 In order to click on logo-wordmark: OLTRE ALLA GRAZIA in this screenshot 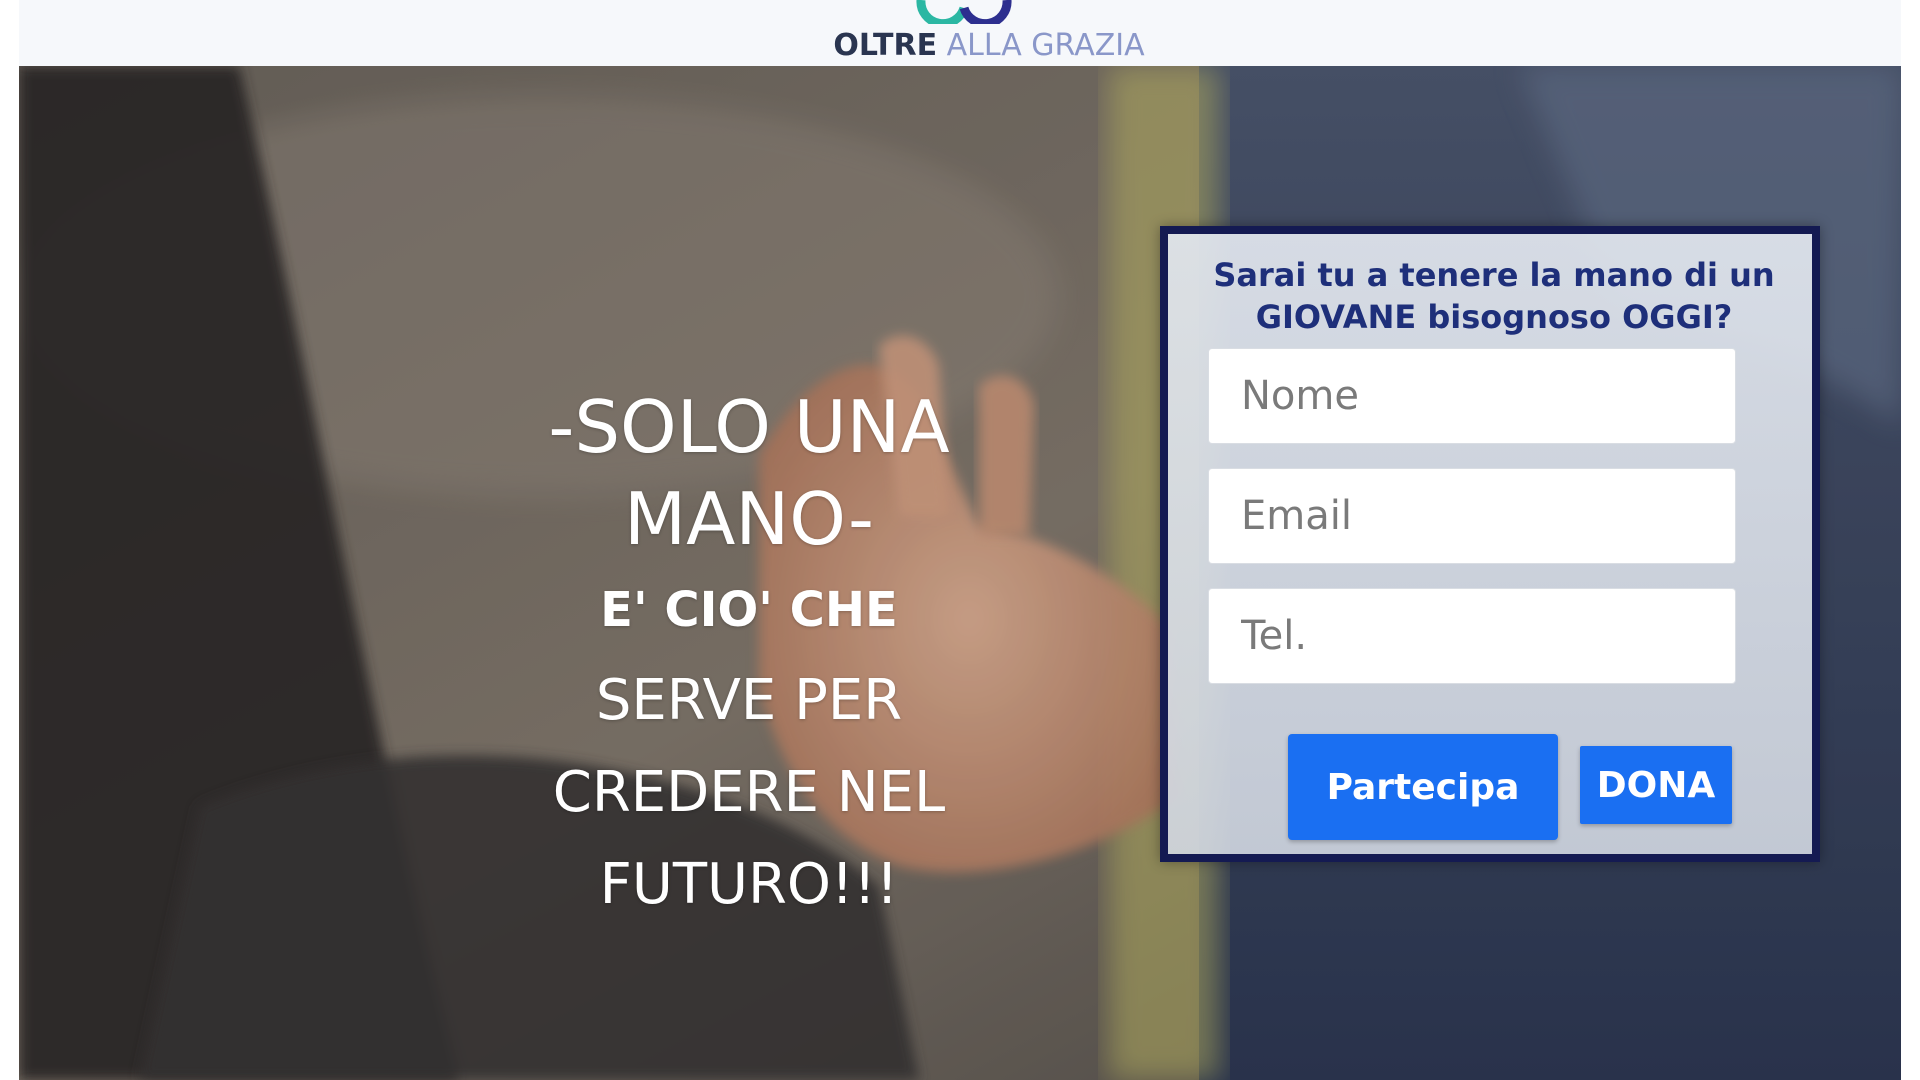, I will do `click(989, 45)`.